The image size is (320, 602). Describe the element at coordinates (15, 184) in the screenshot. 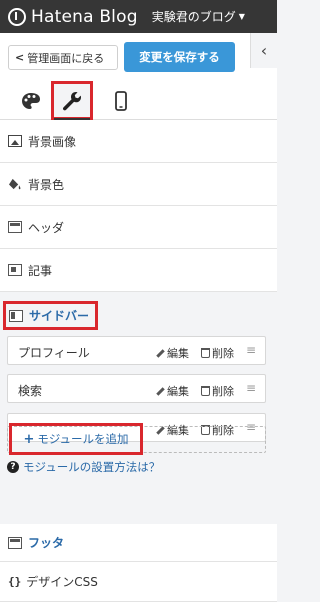

I see `paint-bucket-icon` at that location.